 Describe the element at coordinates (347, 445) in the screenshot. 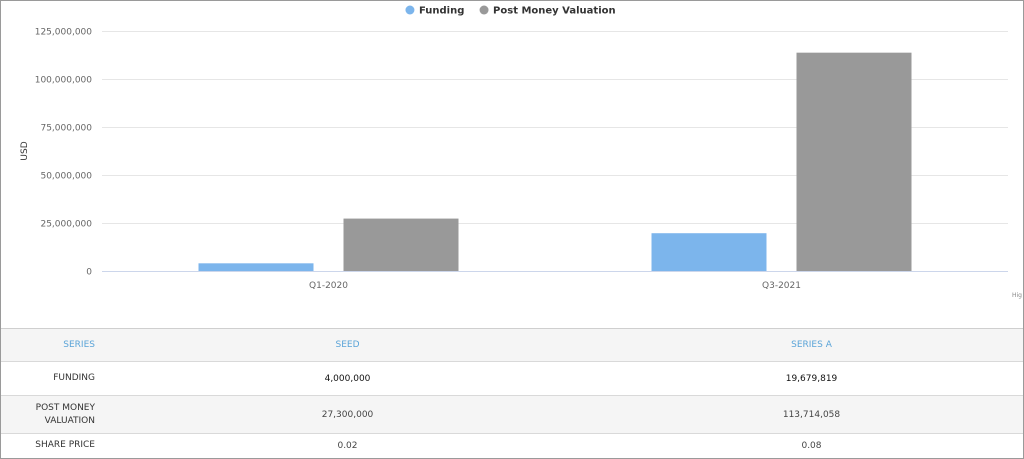

I see `share-price-seed-value: 0.02` at that location.